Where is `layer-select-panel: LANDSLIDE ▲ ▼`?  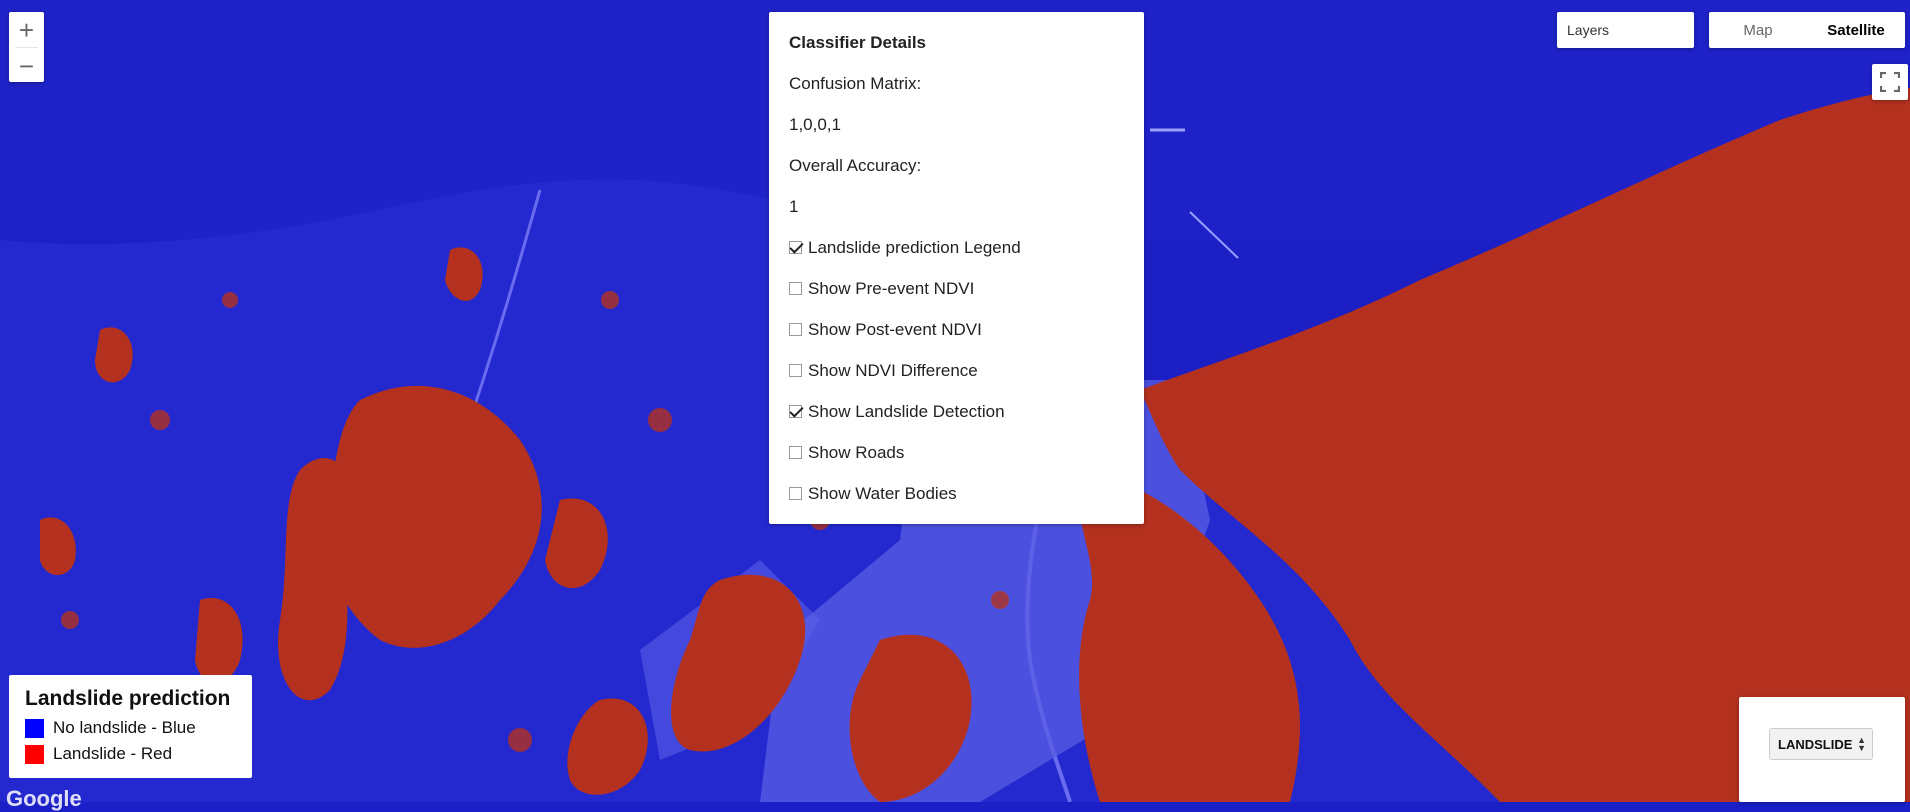 layer-select-panel: LANDSLIDE ▲ ▼ is located at coordinates (1822, 749).